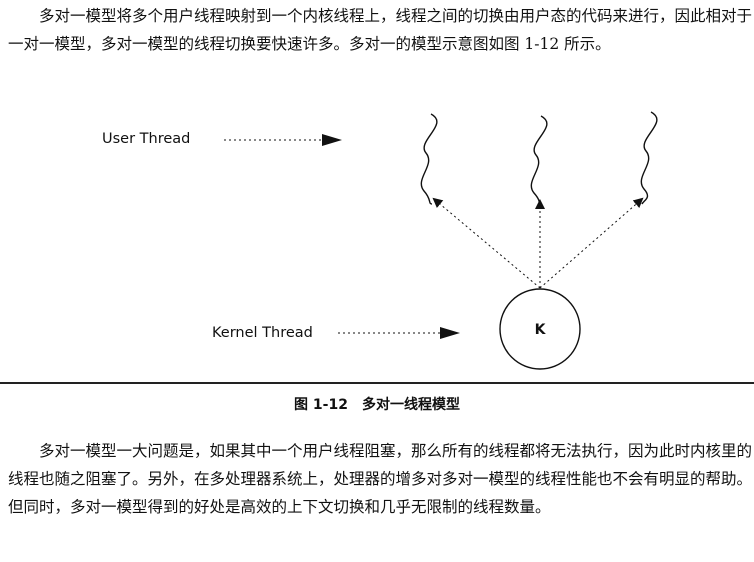  I want to click on mapping-arrow-right, so click(591, 243).